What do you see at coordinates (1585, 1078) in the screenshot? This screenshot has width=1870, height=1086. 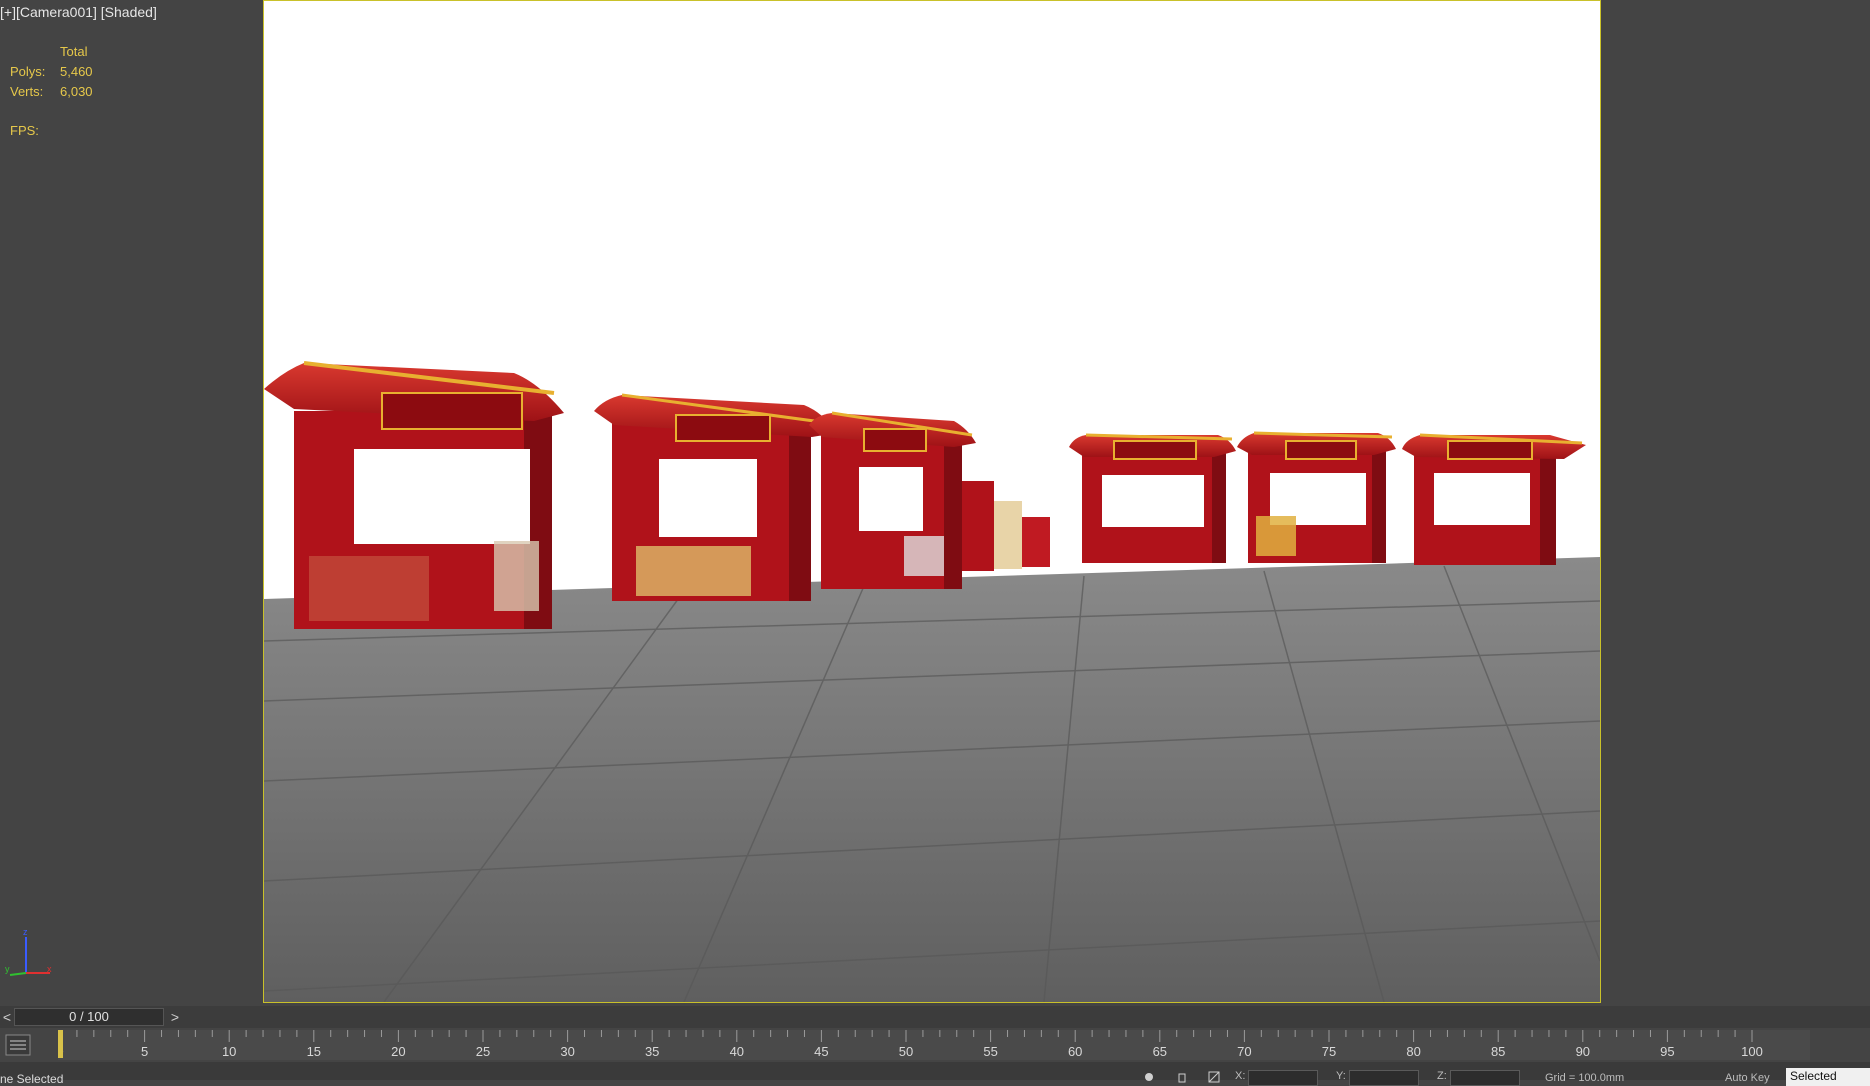 I see `grid-size-label: Grid = 100.0mm` at bounding box center [1585, 1078].